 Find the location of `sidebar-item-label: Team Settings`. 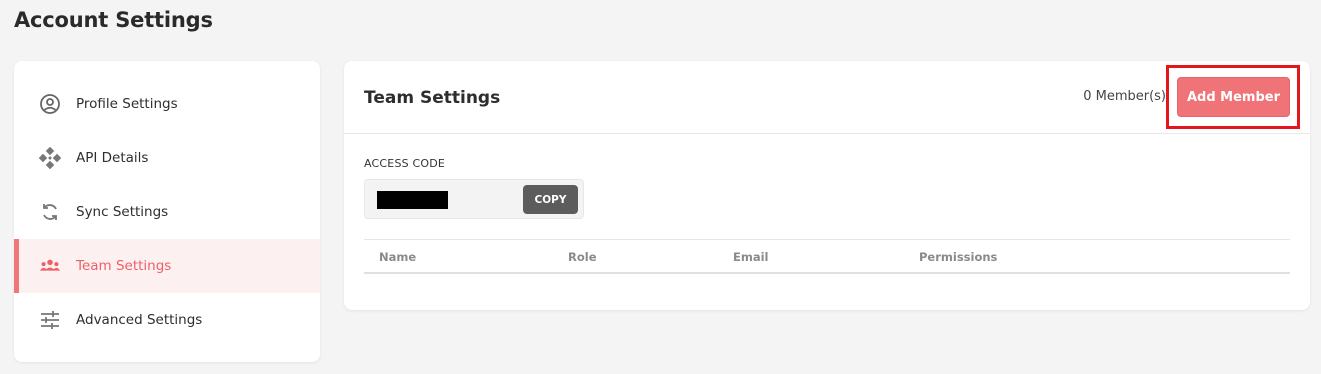

sidebar-item-label: Team Settings is located at coordinates (124, 266).